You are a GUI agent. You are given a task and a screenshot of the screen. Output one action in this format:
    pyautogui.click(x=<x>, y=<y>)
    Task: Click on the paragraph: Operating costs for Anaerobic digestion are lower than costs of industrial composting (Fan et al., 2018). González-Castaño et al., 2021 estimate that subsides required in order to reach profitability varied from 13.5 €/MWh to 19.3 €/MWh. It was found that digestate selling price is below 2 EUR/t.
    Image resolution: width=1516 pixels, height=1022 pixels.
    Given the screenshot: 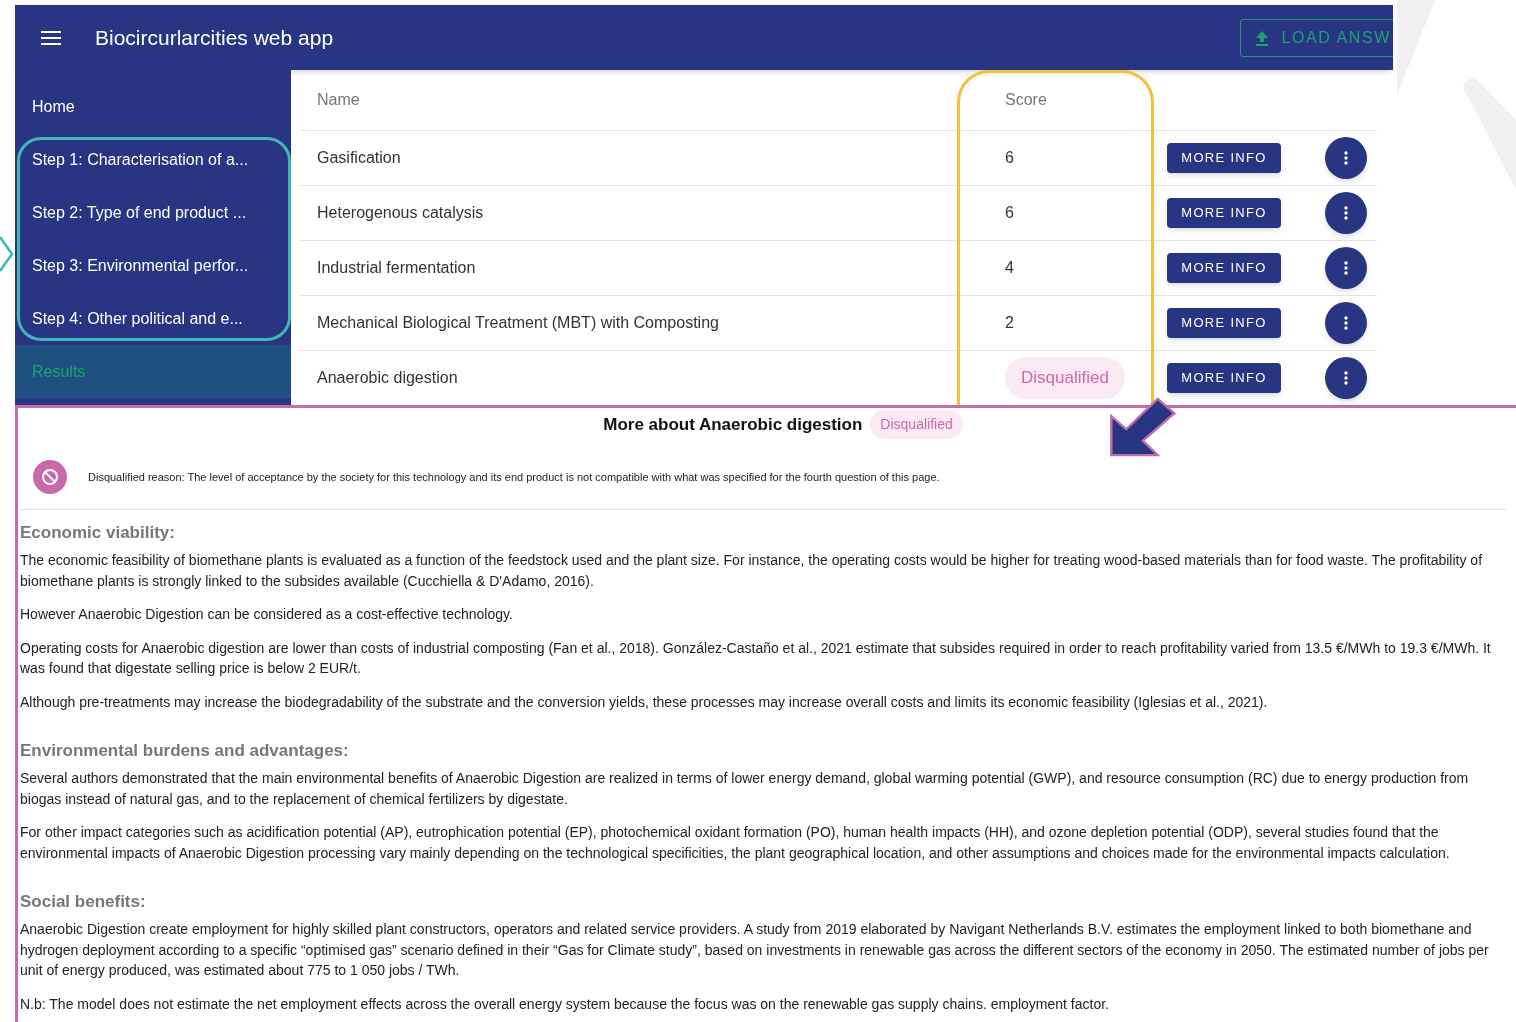 What is the action you would take?
    pyautogui.click(x=756, y=658)
    